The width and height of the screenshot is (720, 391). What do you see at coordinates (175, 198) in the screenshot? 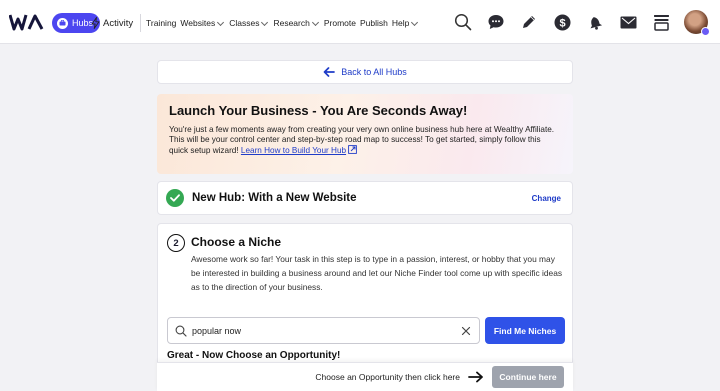
I see `check-circle-icon` at bounding box center [175, 198].